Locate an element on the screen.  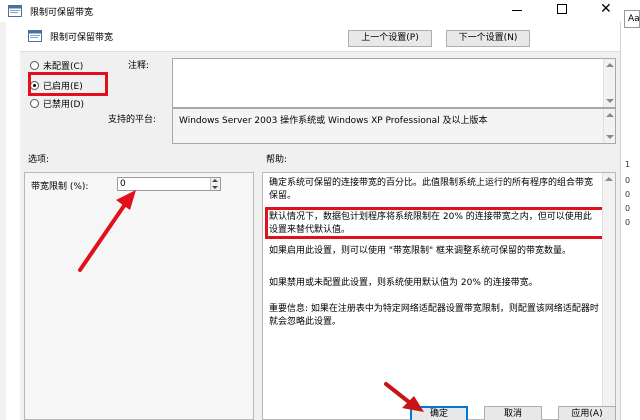
help-paragraph: 如果启用此设置，则可以使用 "带宽限制" 框来调整系统可保留的带宽数量。 is located at coordinates (420, 251).